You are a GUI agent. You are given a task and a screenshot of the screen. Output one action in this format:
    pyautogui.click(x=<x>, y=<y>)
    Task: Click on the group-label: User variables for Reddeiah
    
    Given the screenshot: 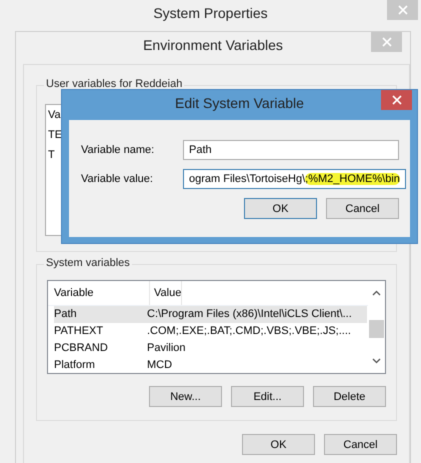 What is the action you would take?
    pyautogui.click(x=114, y=84)
    